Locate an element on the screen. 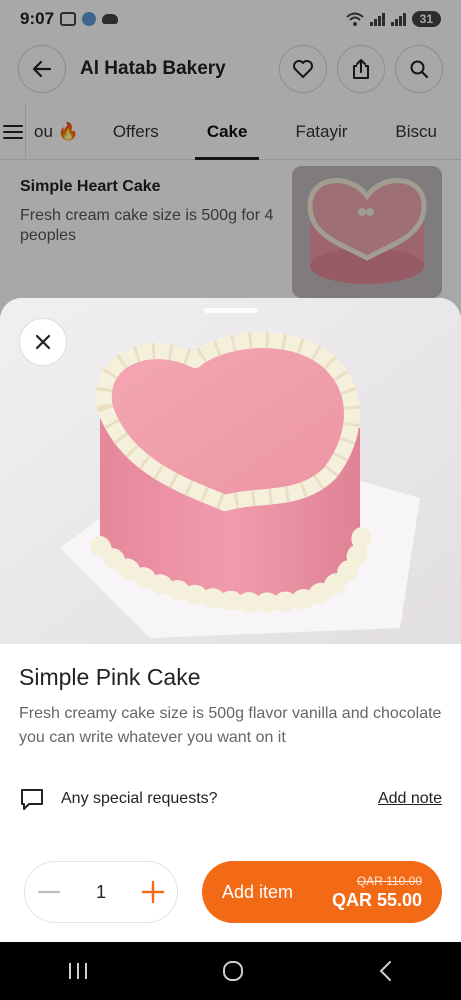 The height and width of the screenshot is (1000, 461). quantity-stepper: 1 is located at coordinates (101, 892).